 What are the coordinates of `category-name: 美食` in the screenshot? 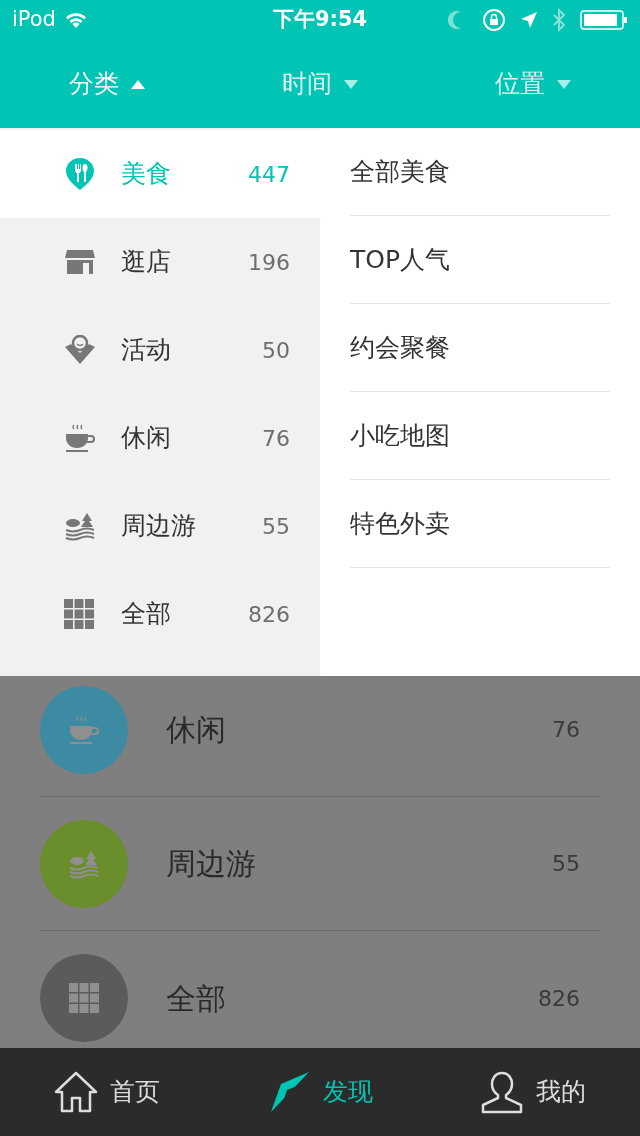 It's located at (146, 174).